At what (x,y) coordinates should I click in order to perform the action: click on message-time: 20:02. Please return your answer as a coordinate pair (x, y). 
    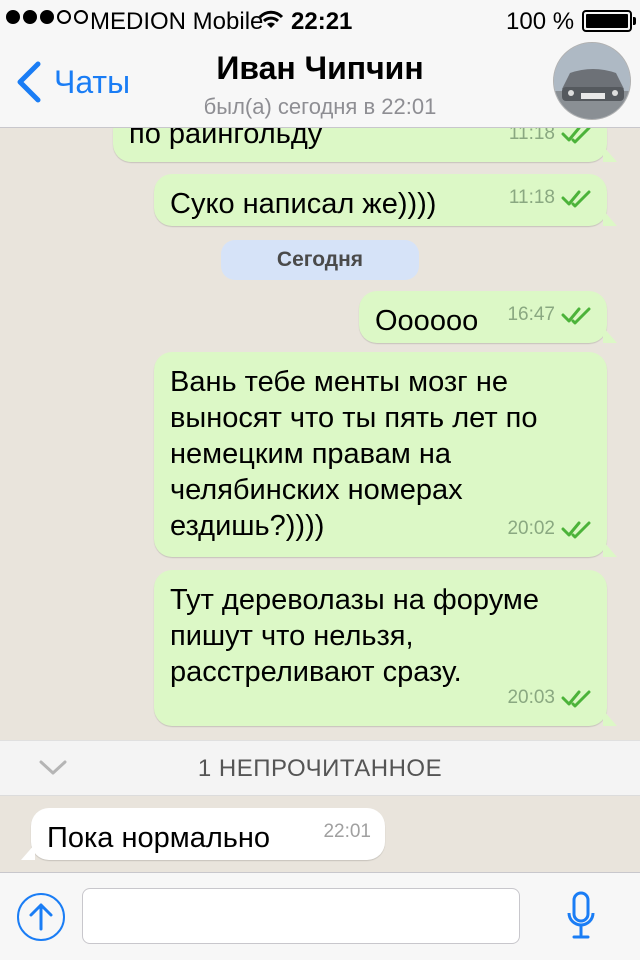
    Looking at the image, I should click on (531, 528).